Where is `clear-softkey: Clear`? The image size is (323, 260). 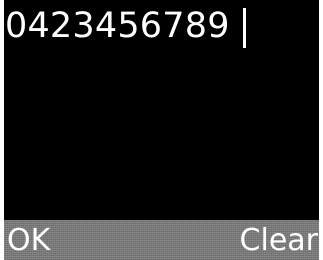 clear-softkey: Clear is located at coordinates (279, 240).